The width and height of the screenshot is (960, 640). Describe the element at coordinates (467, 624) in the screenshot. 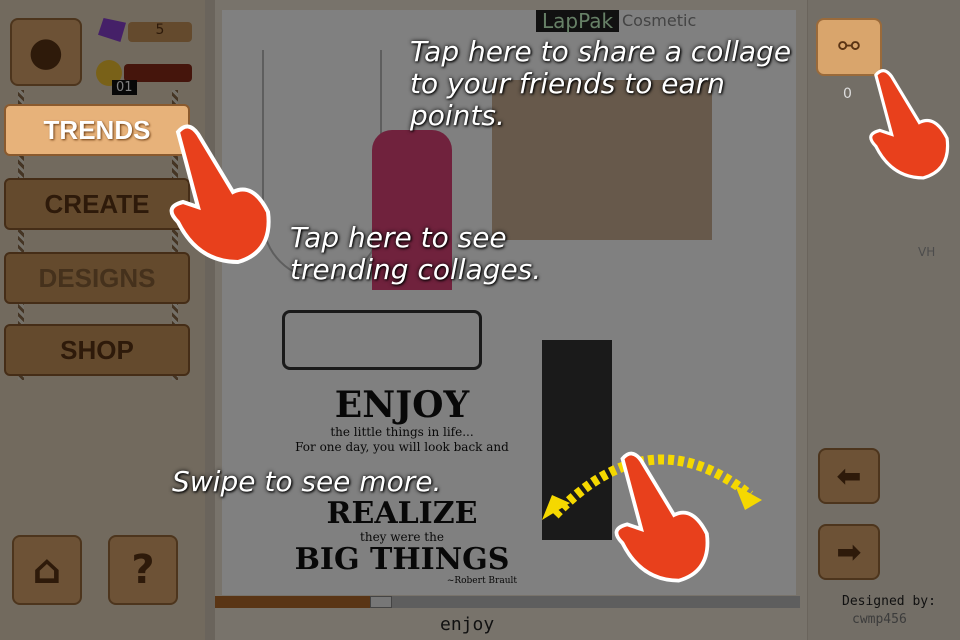

I see `collage-title: enjoy` at that location.